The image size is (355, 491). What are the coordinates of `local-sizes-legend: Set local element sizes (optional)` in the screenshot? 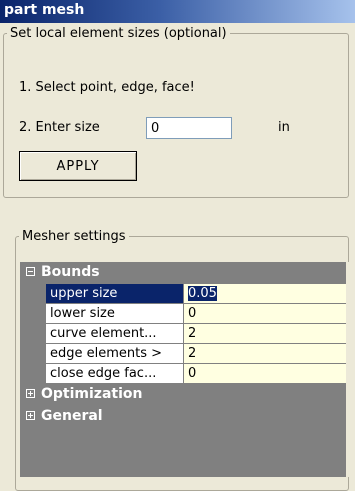 It's located at (118, 33).